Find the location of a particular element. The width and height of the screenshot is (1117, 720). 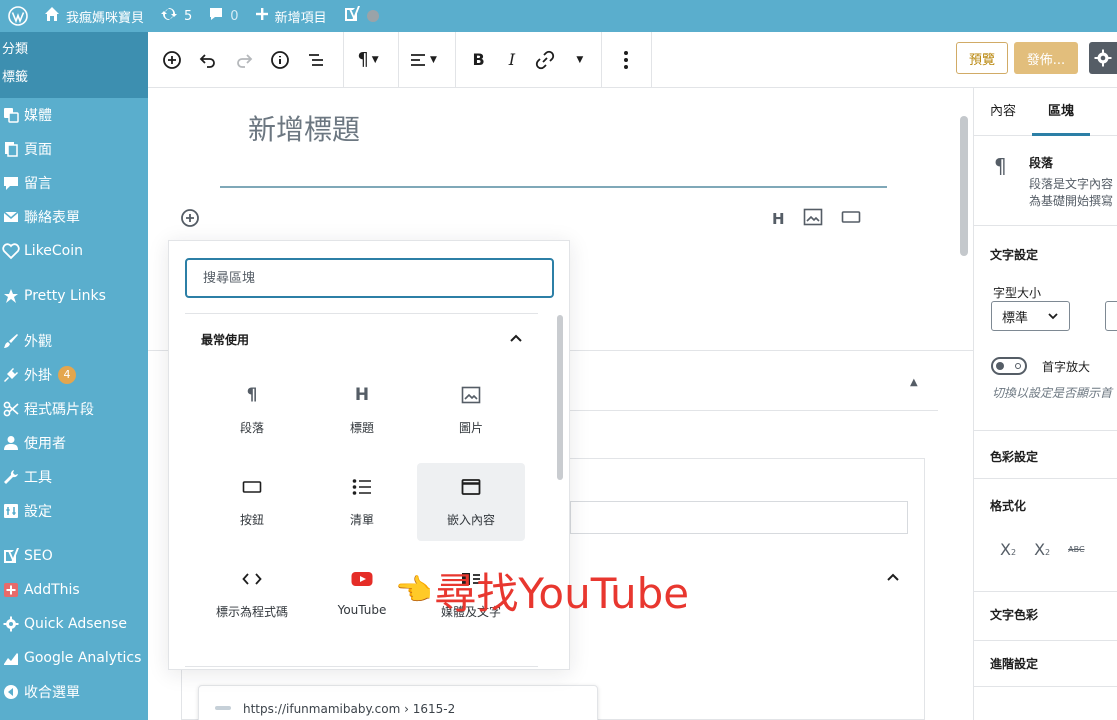

block-item-code: 標示為程式碼 is located at coordinates (252, 594).